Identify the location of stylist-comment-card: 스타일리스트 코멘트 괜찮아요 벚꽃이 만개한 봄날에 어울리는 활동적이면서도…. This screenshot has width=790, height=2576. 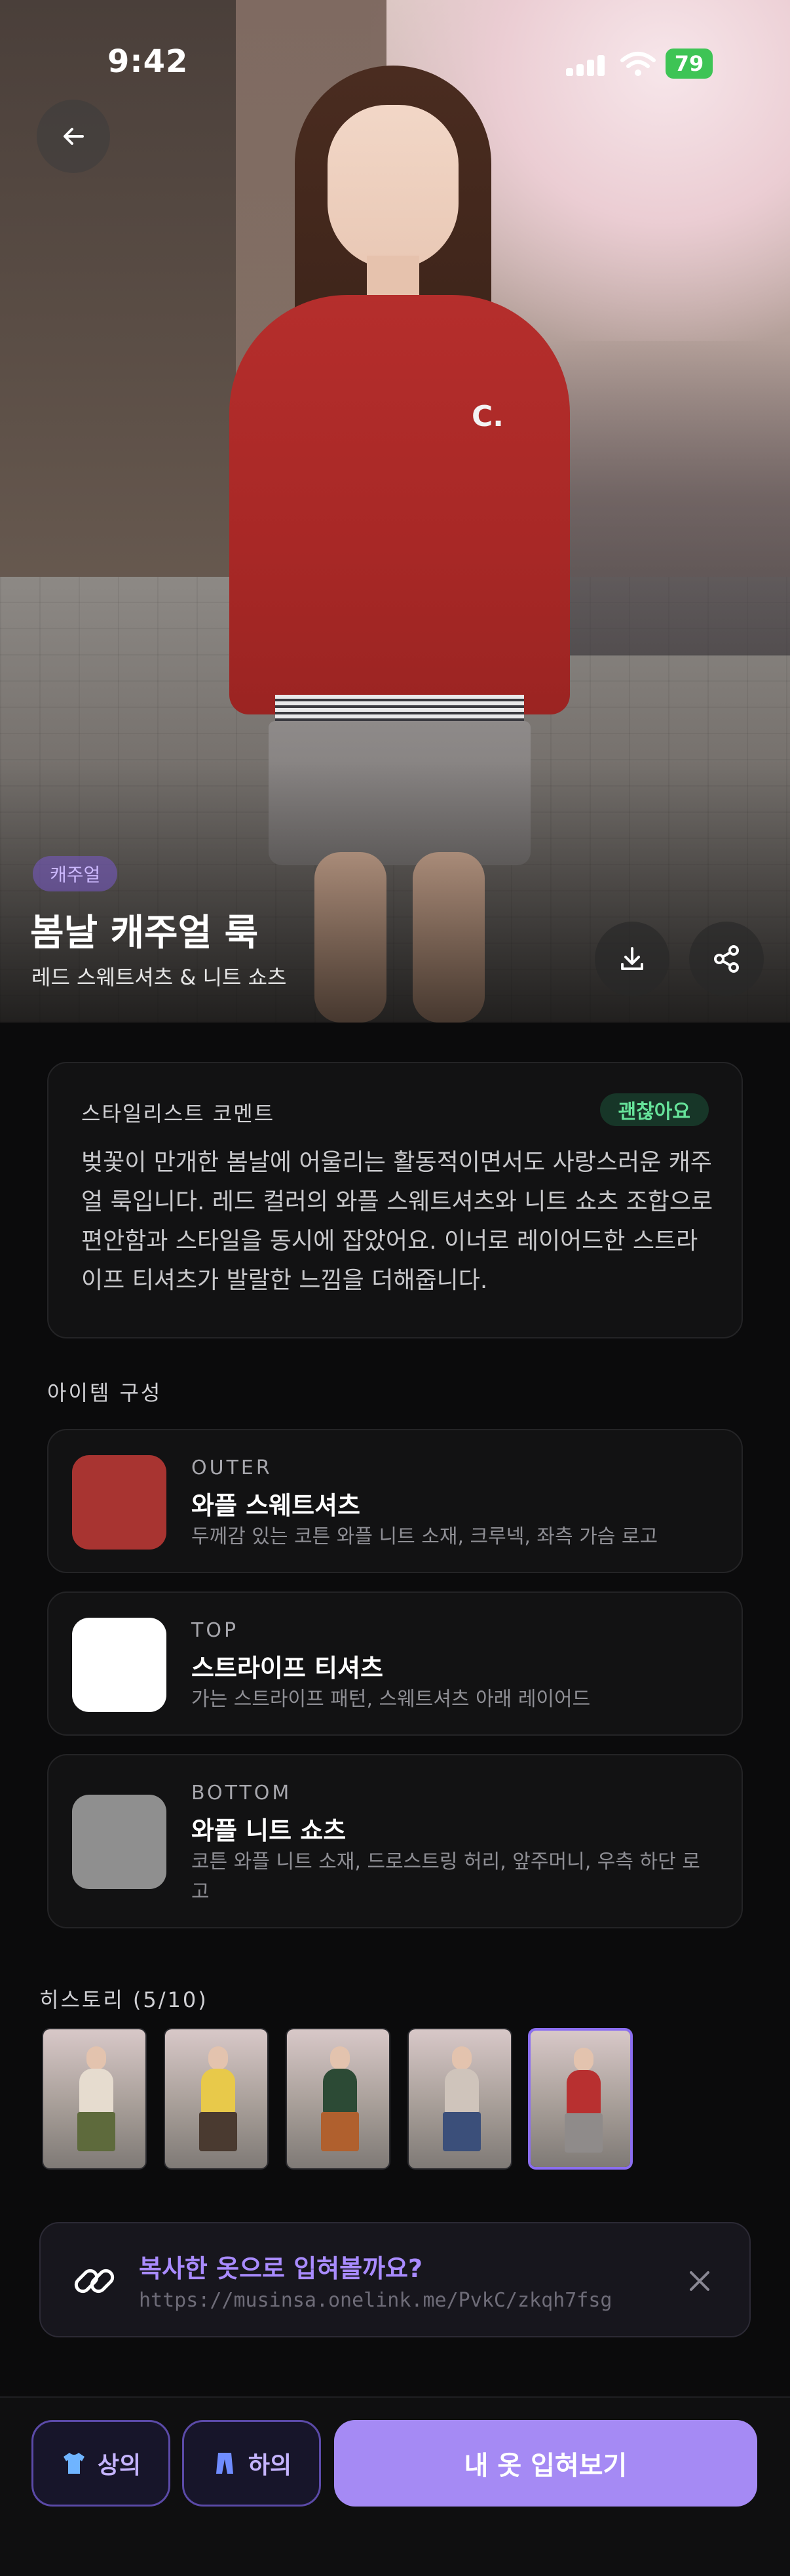
(395, 1200).